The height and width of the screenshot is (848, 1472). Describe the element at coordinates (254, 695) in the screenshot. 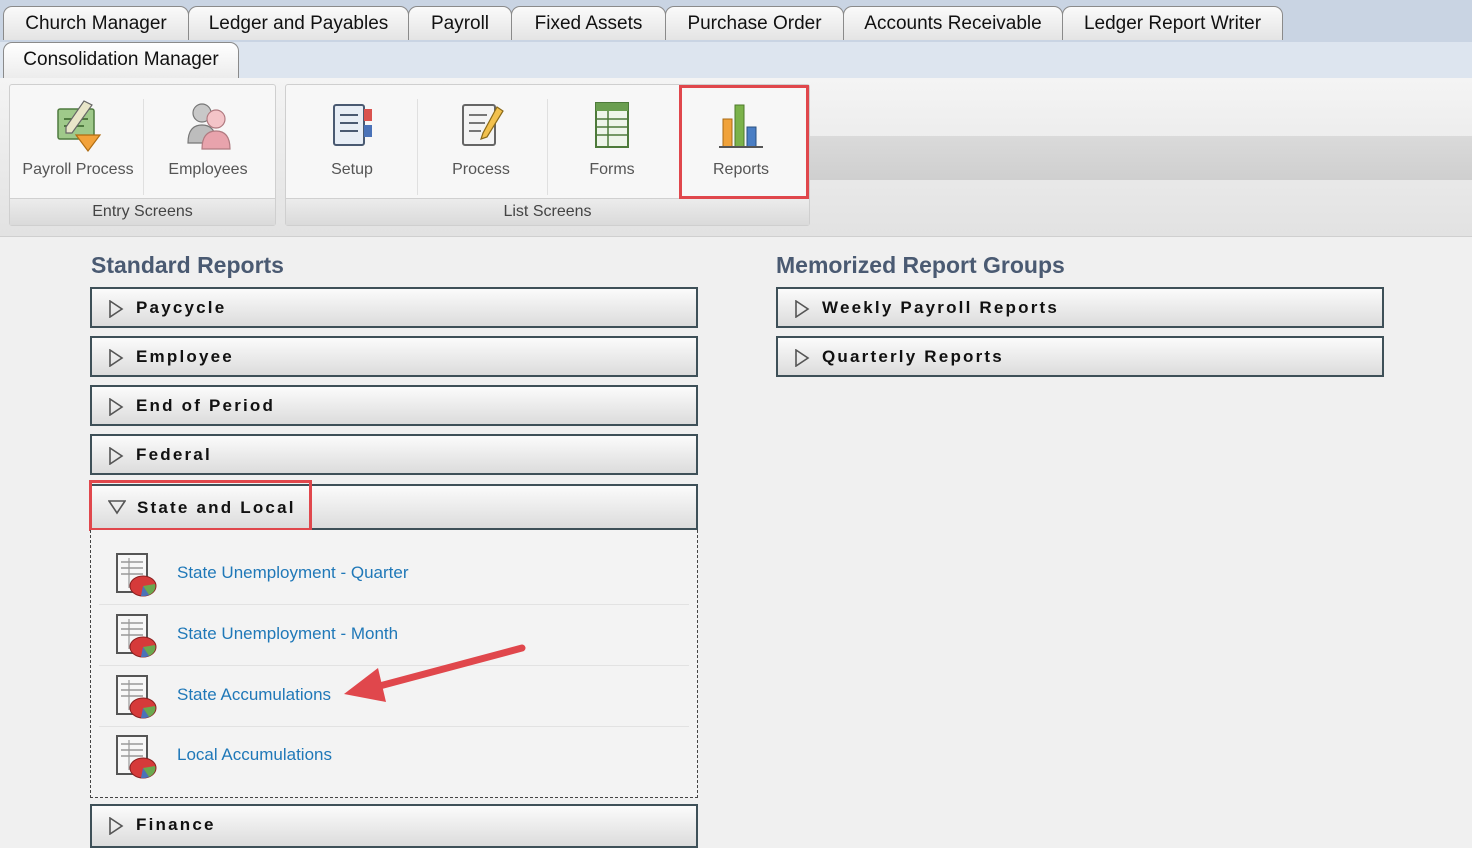

I see `report-link: State Accumulations` at that location.